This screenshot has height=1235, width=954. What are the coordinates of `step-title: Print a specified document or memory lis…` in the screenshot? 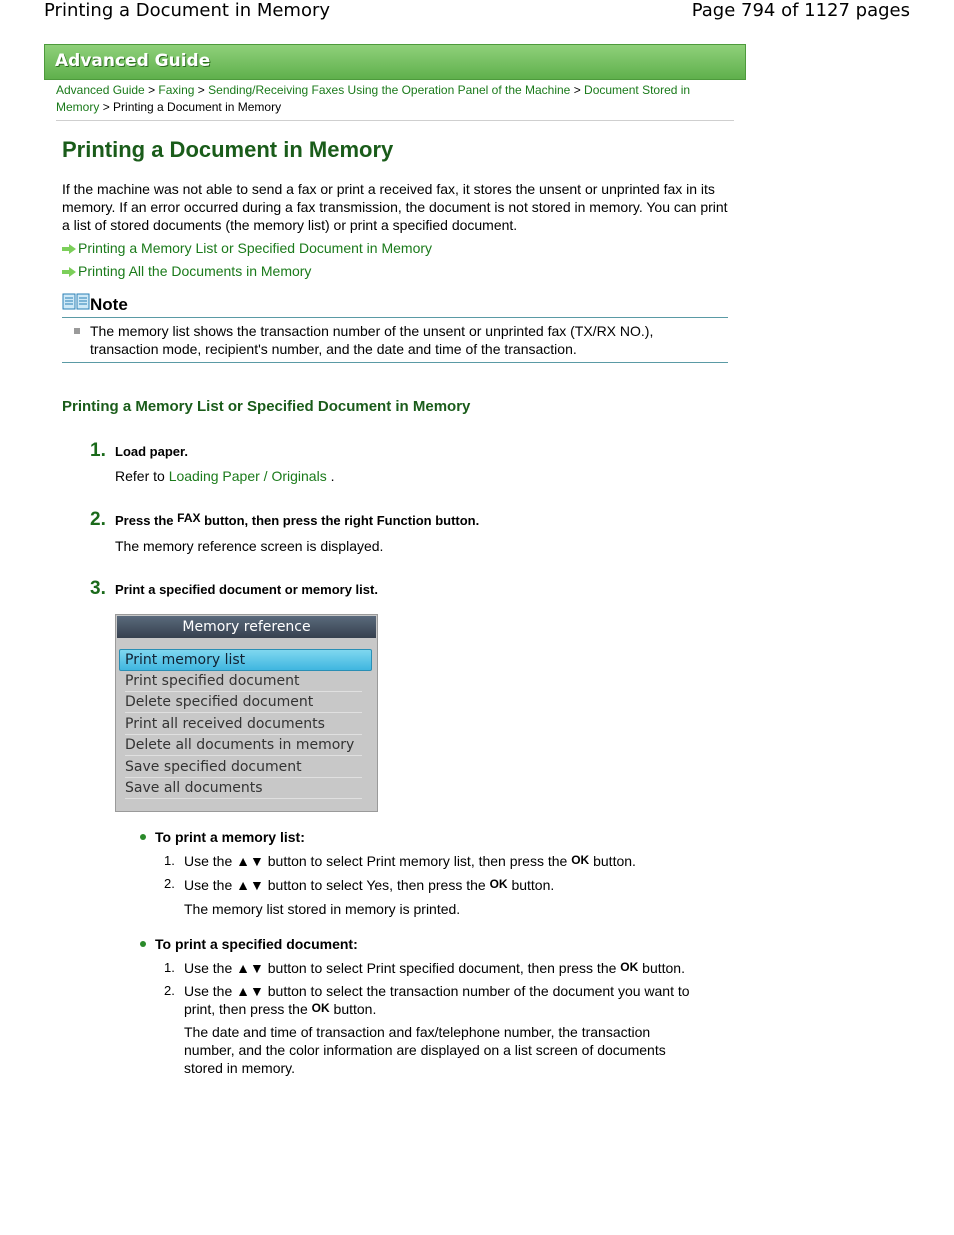 It's located at (246, 589).